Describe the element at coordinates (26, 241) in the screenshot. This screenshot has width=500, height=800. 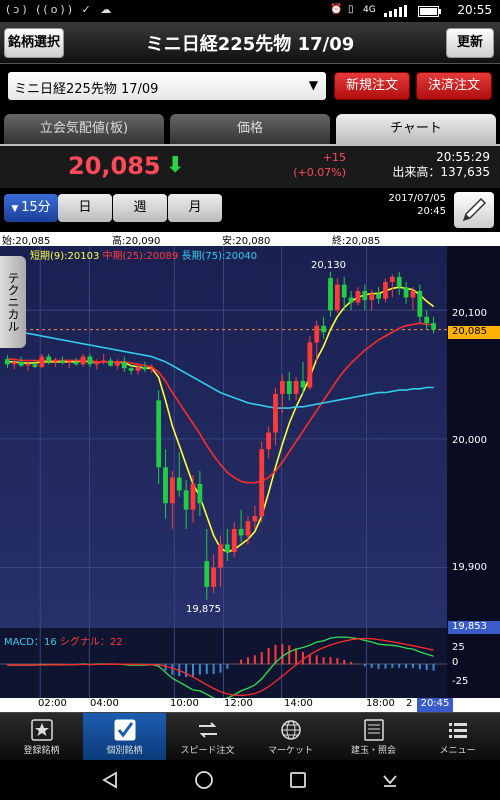
I see `open-value: 始:20,085` at that location.